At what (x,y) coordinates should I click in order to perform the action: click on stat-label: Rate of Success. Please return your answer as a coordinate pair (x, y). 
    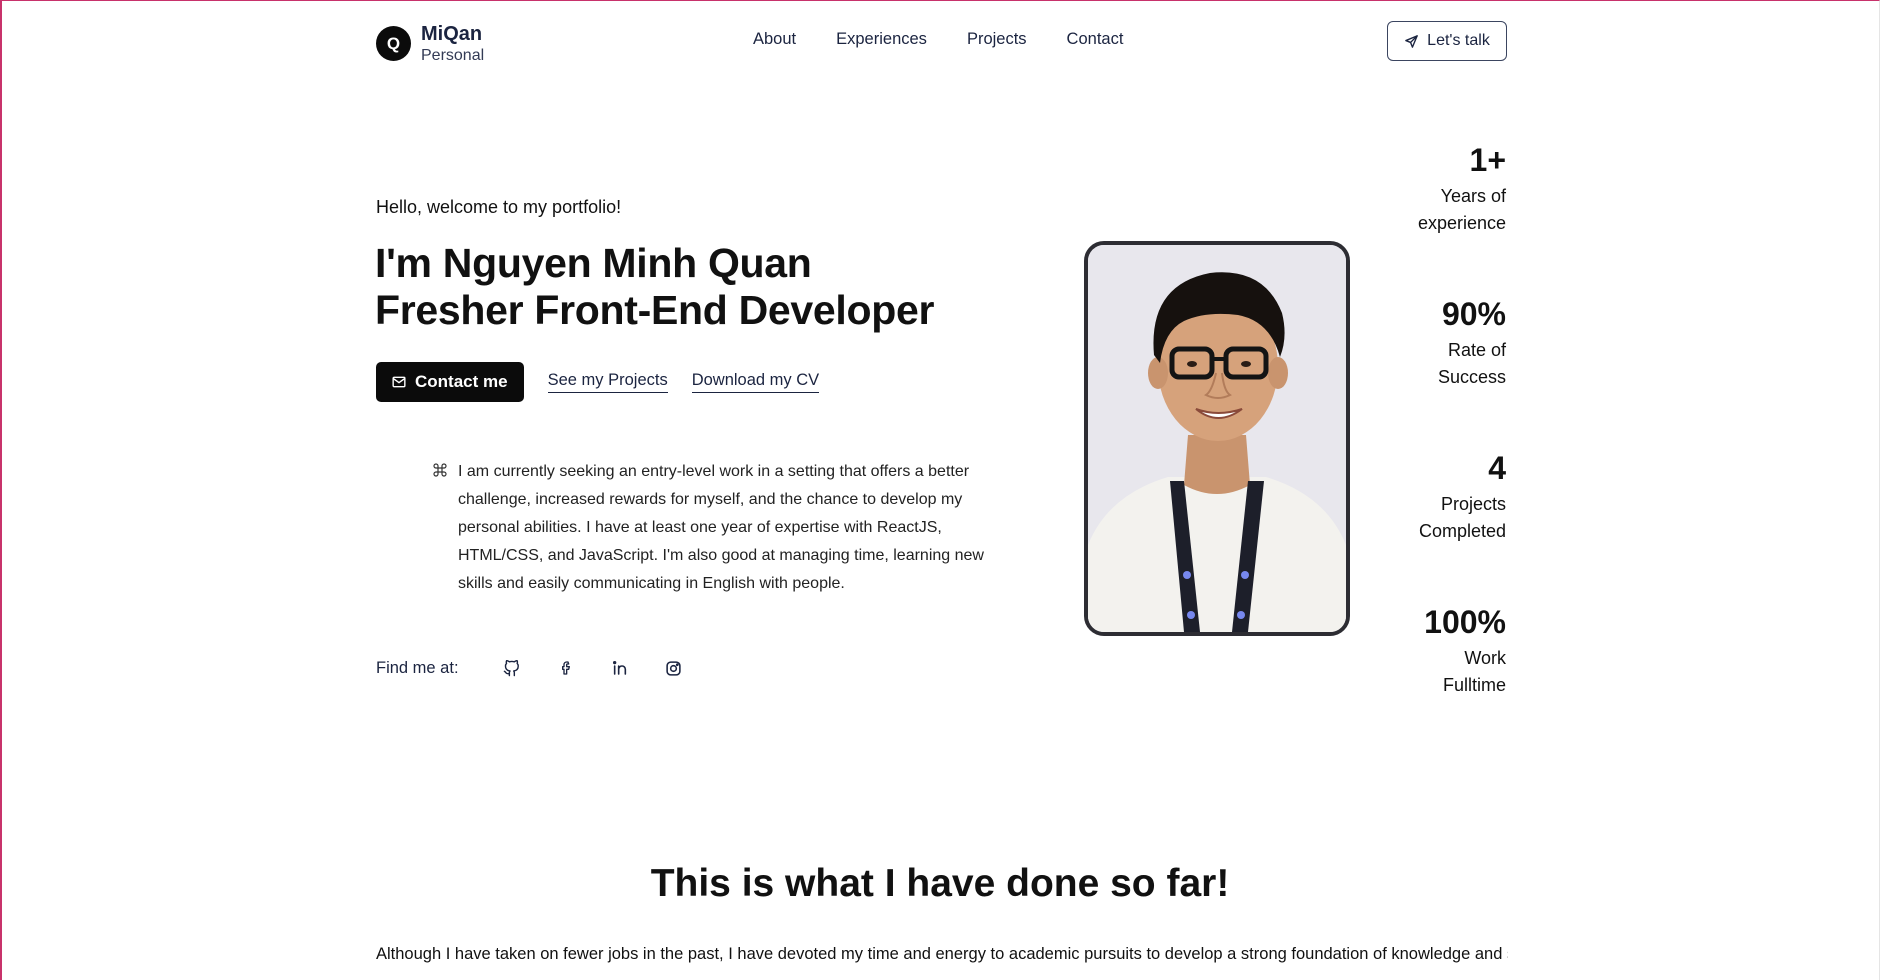
    Looking at the image, I should click on (1448, 364).